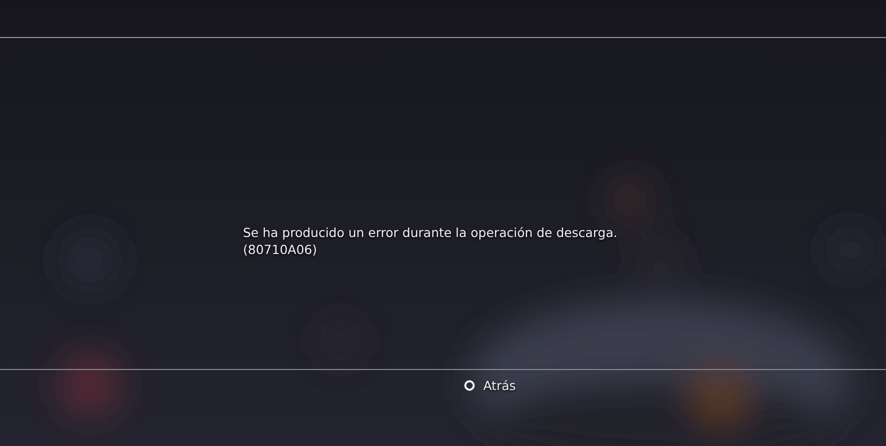 The width and height of the screenshot is (886, 446). What do you see at coordinates (490, 385) in the screenshot?
I see `back-button: Atrás` at bounding box center [490, 385].